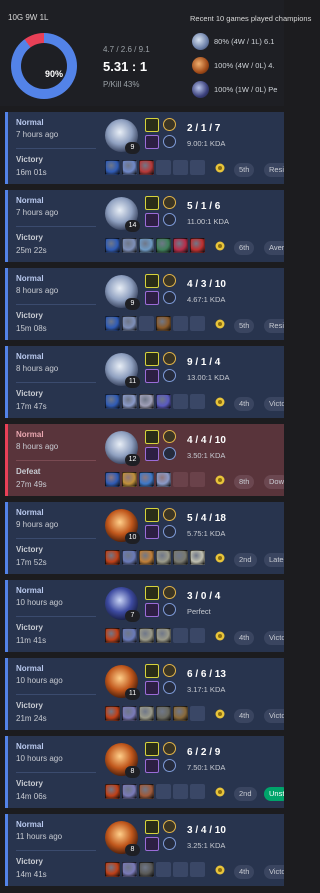 The width and height of the screenshot is (320, 893). Describe the element at coordinates (206, 845) in the screenshot. I see `kda-ratio: 3.25:1 KDA` at that location.